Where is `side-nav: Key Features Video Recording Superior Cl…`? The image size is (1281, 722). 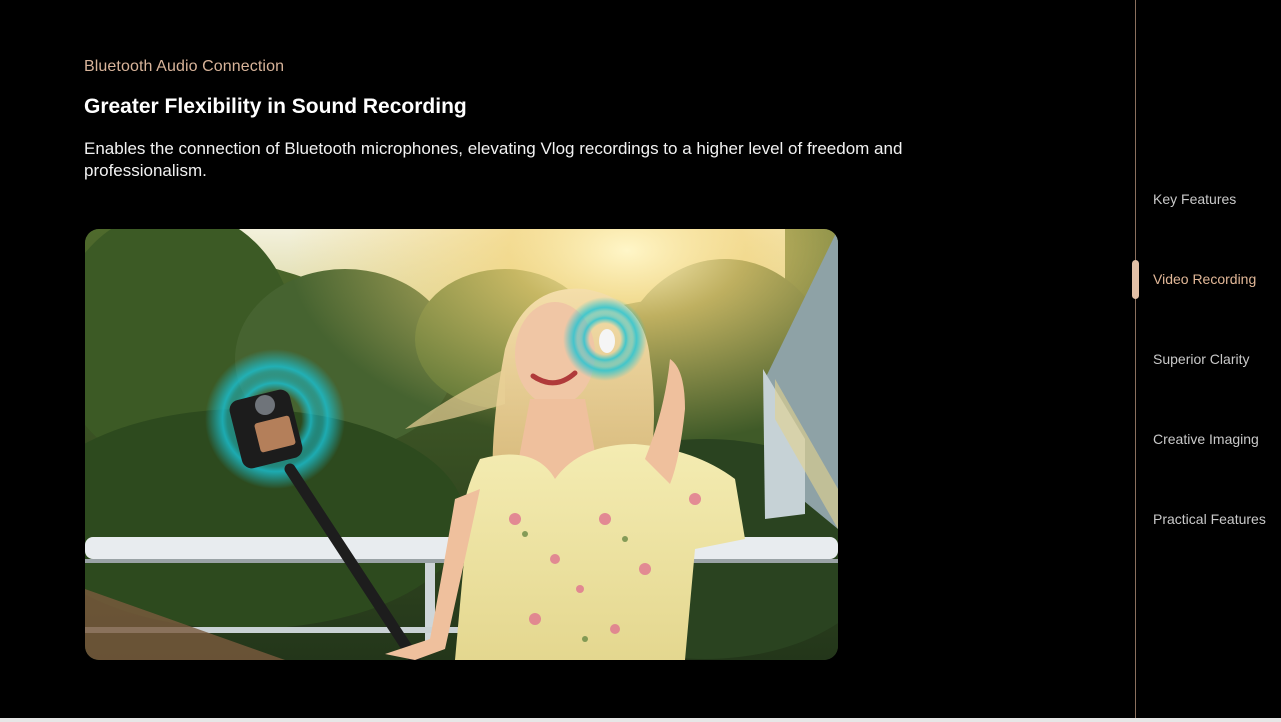
side-nav: Key Features Video Recording Superior Cl… is located at coordinates (1217, 361).